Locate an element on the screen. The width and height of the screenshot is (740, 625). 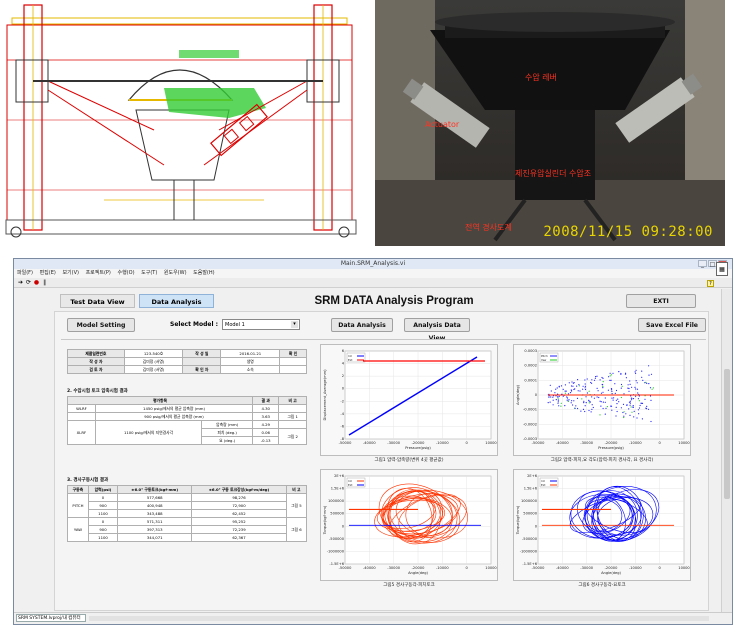
x-tick-label: 0 is located at coordinates (467, 568).